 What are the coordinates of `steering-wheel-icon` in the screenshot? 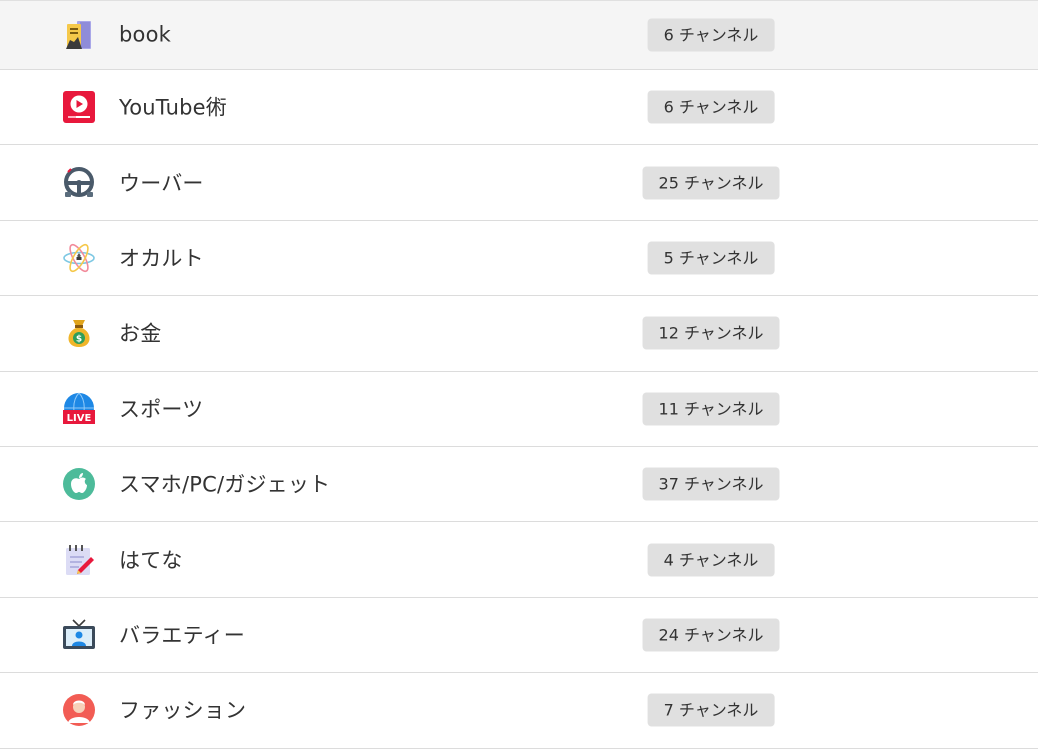 It's located at (79, 183).